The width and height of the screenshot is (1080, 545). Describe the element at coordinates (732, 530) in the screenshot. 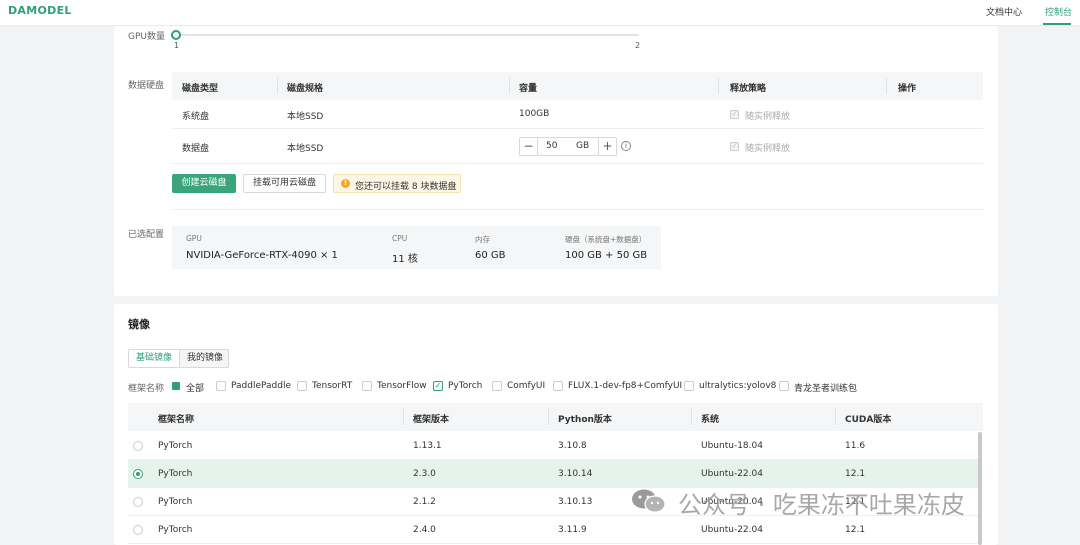

I see `cell-os: Ubuntu-22.04` at that location.